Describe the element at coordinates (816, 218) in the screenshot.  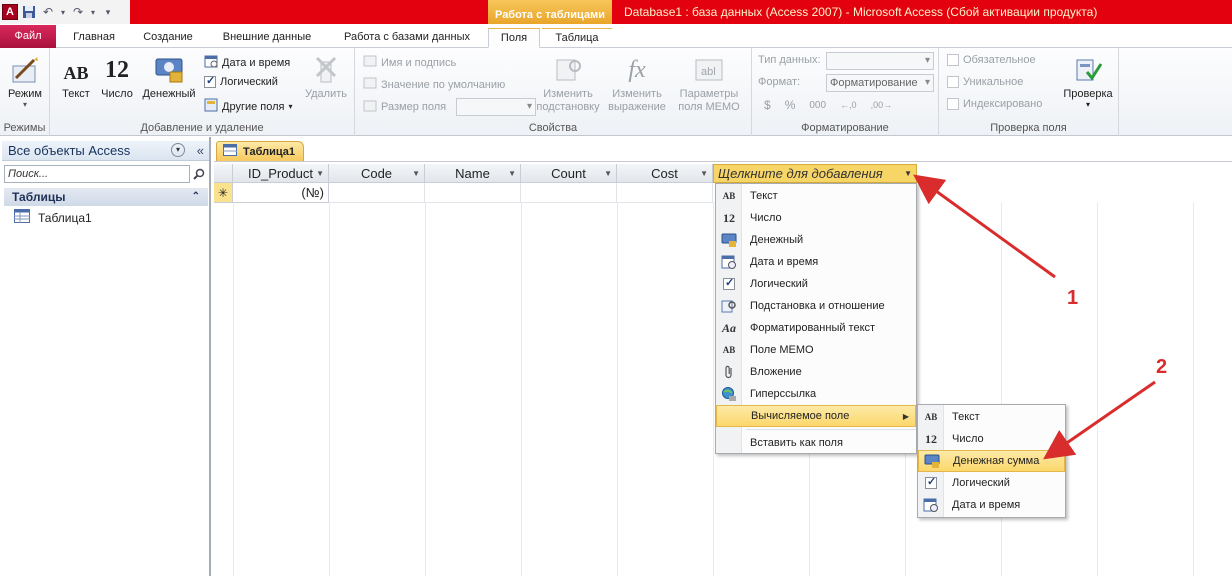
I see `menu-item-number: 12 Число` at that location.